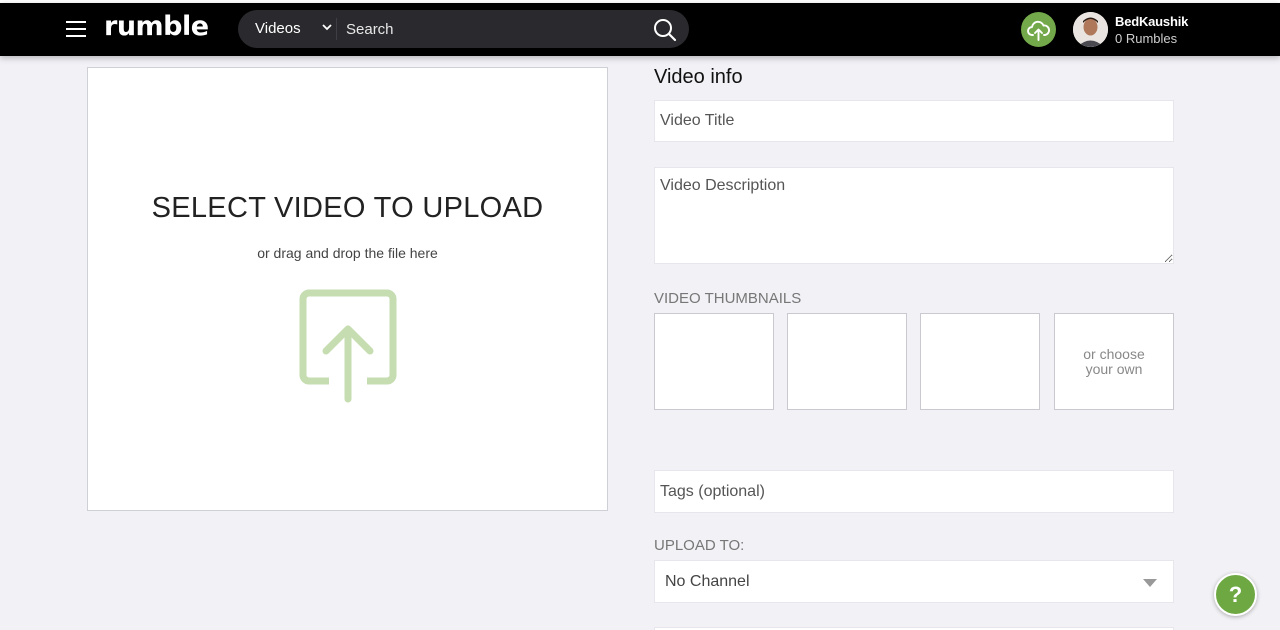 The image size is (1280, 630). What do you see at coordinates (1150, 583) in the screenshot?
I see `caret-down-icon` at bounding box center [1150, 583].